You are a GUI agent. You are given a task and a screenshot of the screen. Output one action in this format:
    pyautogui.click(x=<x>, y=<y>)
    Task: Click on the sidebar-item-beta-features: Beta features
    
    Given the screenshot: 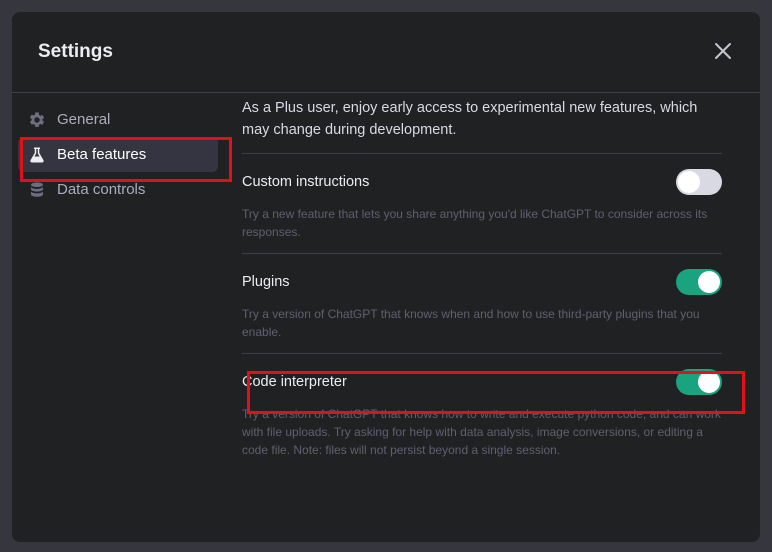 What is the action you would take?
    pyautogui.click(x=118, y=154)
    